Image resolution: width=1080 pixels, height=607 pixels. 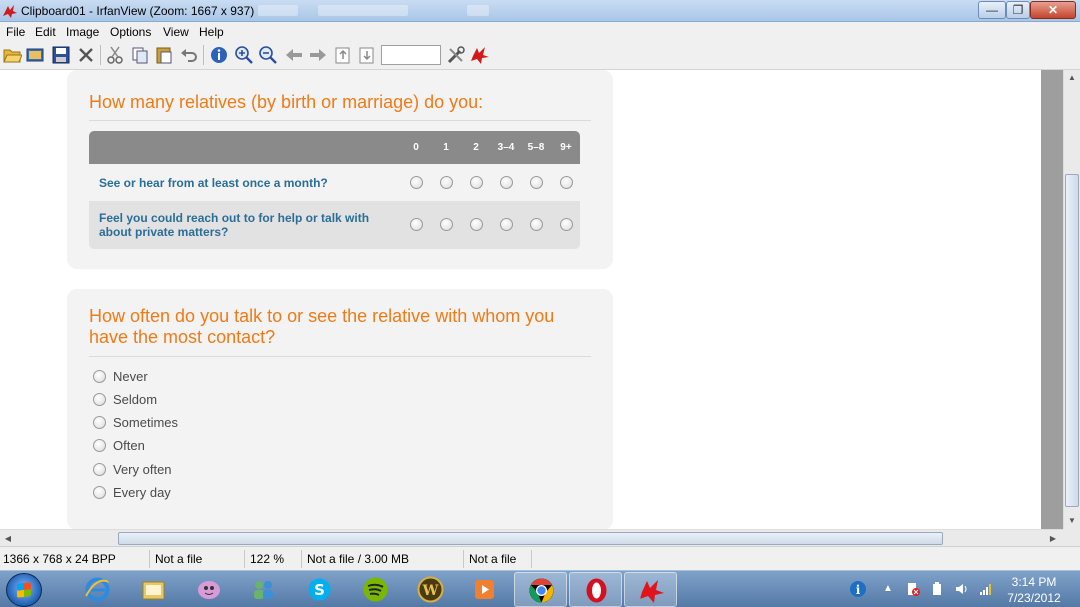 What do you see at coordinates (268, 55) in the screenshot?
I see `zoom-out-icon` at bounding box center [268, 55].